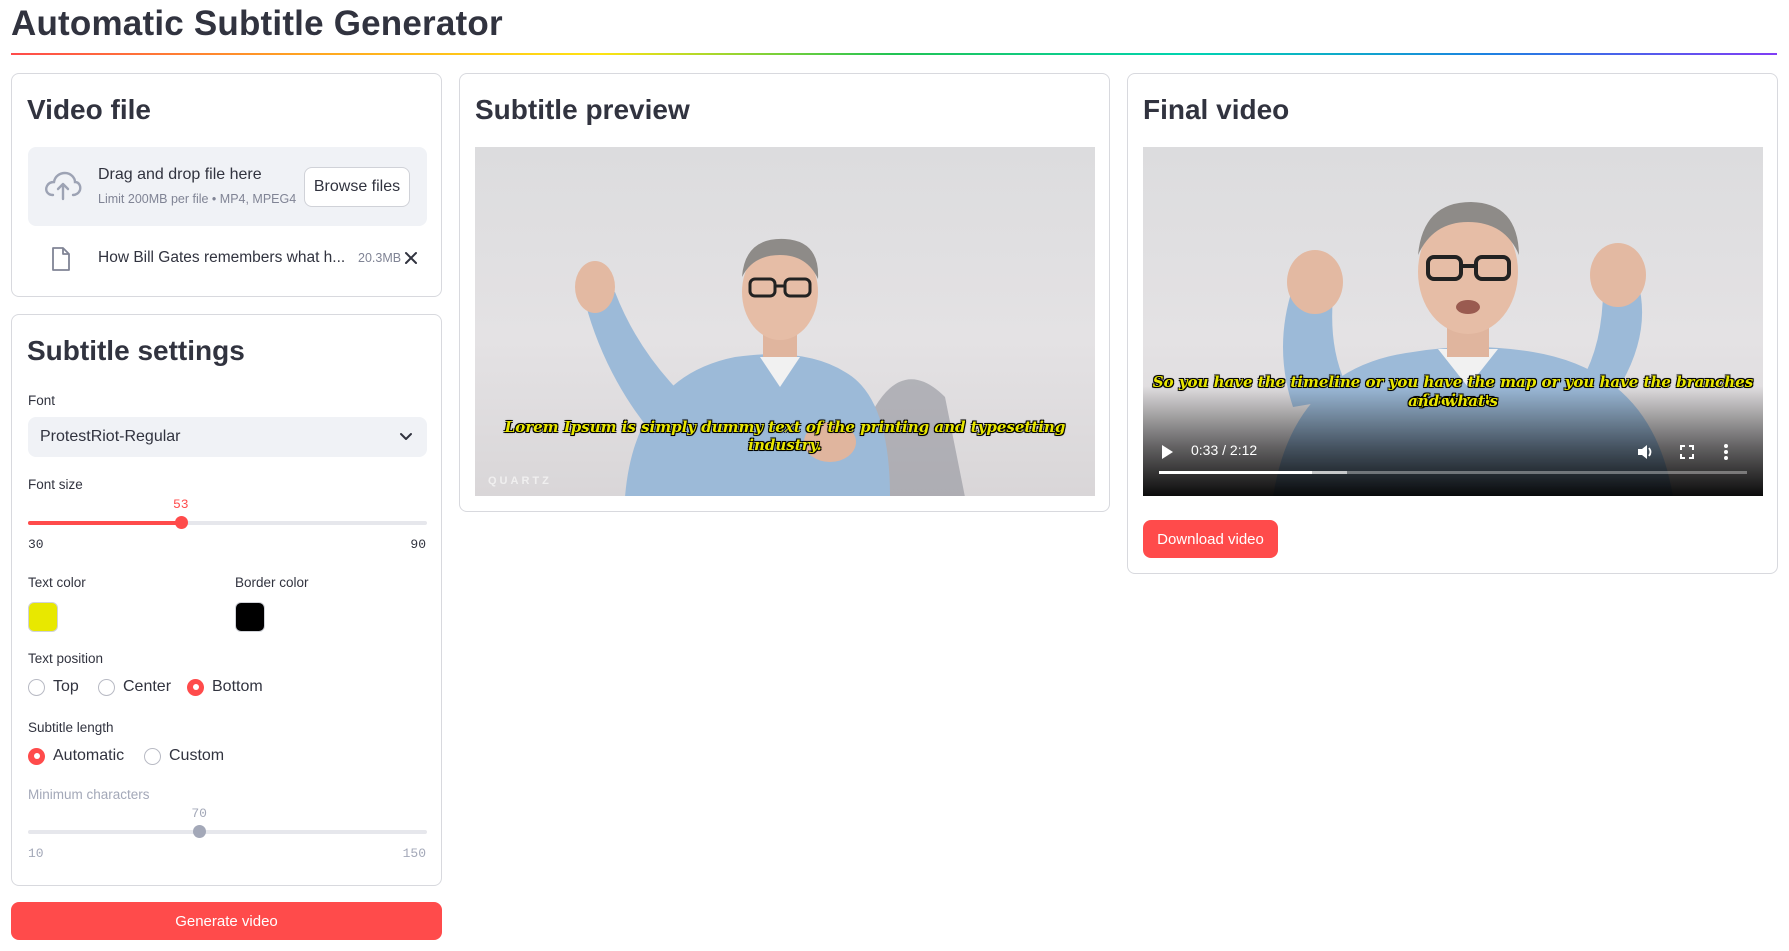  What do you see at coordinates (200, 831) in the screenshot?
I see `min-chars-slider-thumb` at bounding box center [200, 831].